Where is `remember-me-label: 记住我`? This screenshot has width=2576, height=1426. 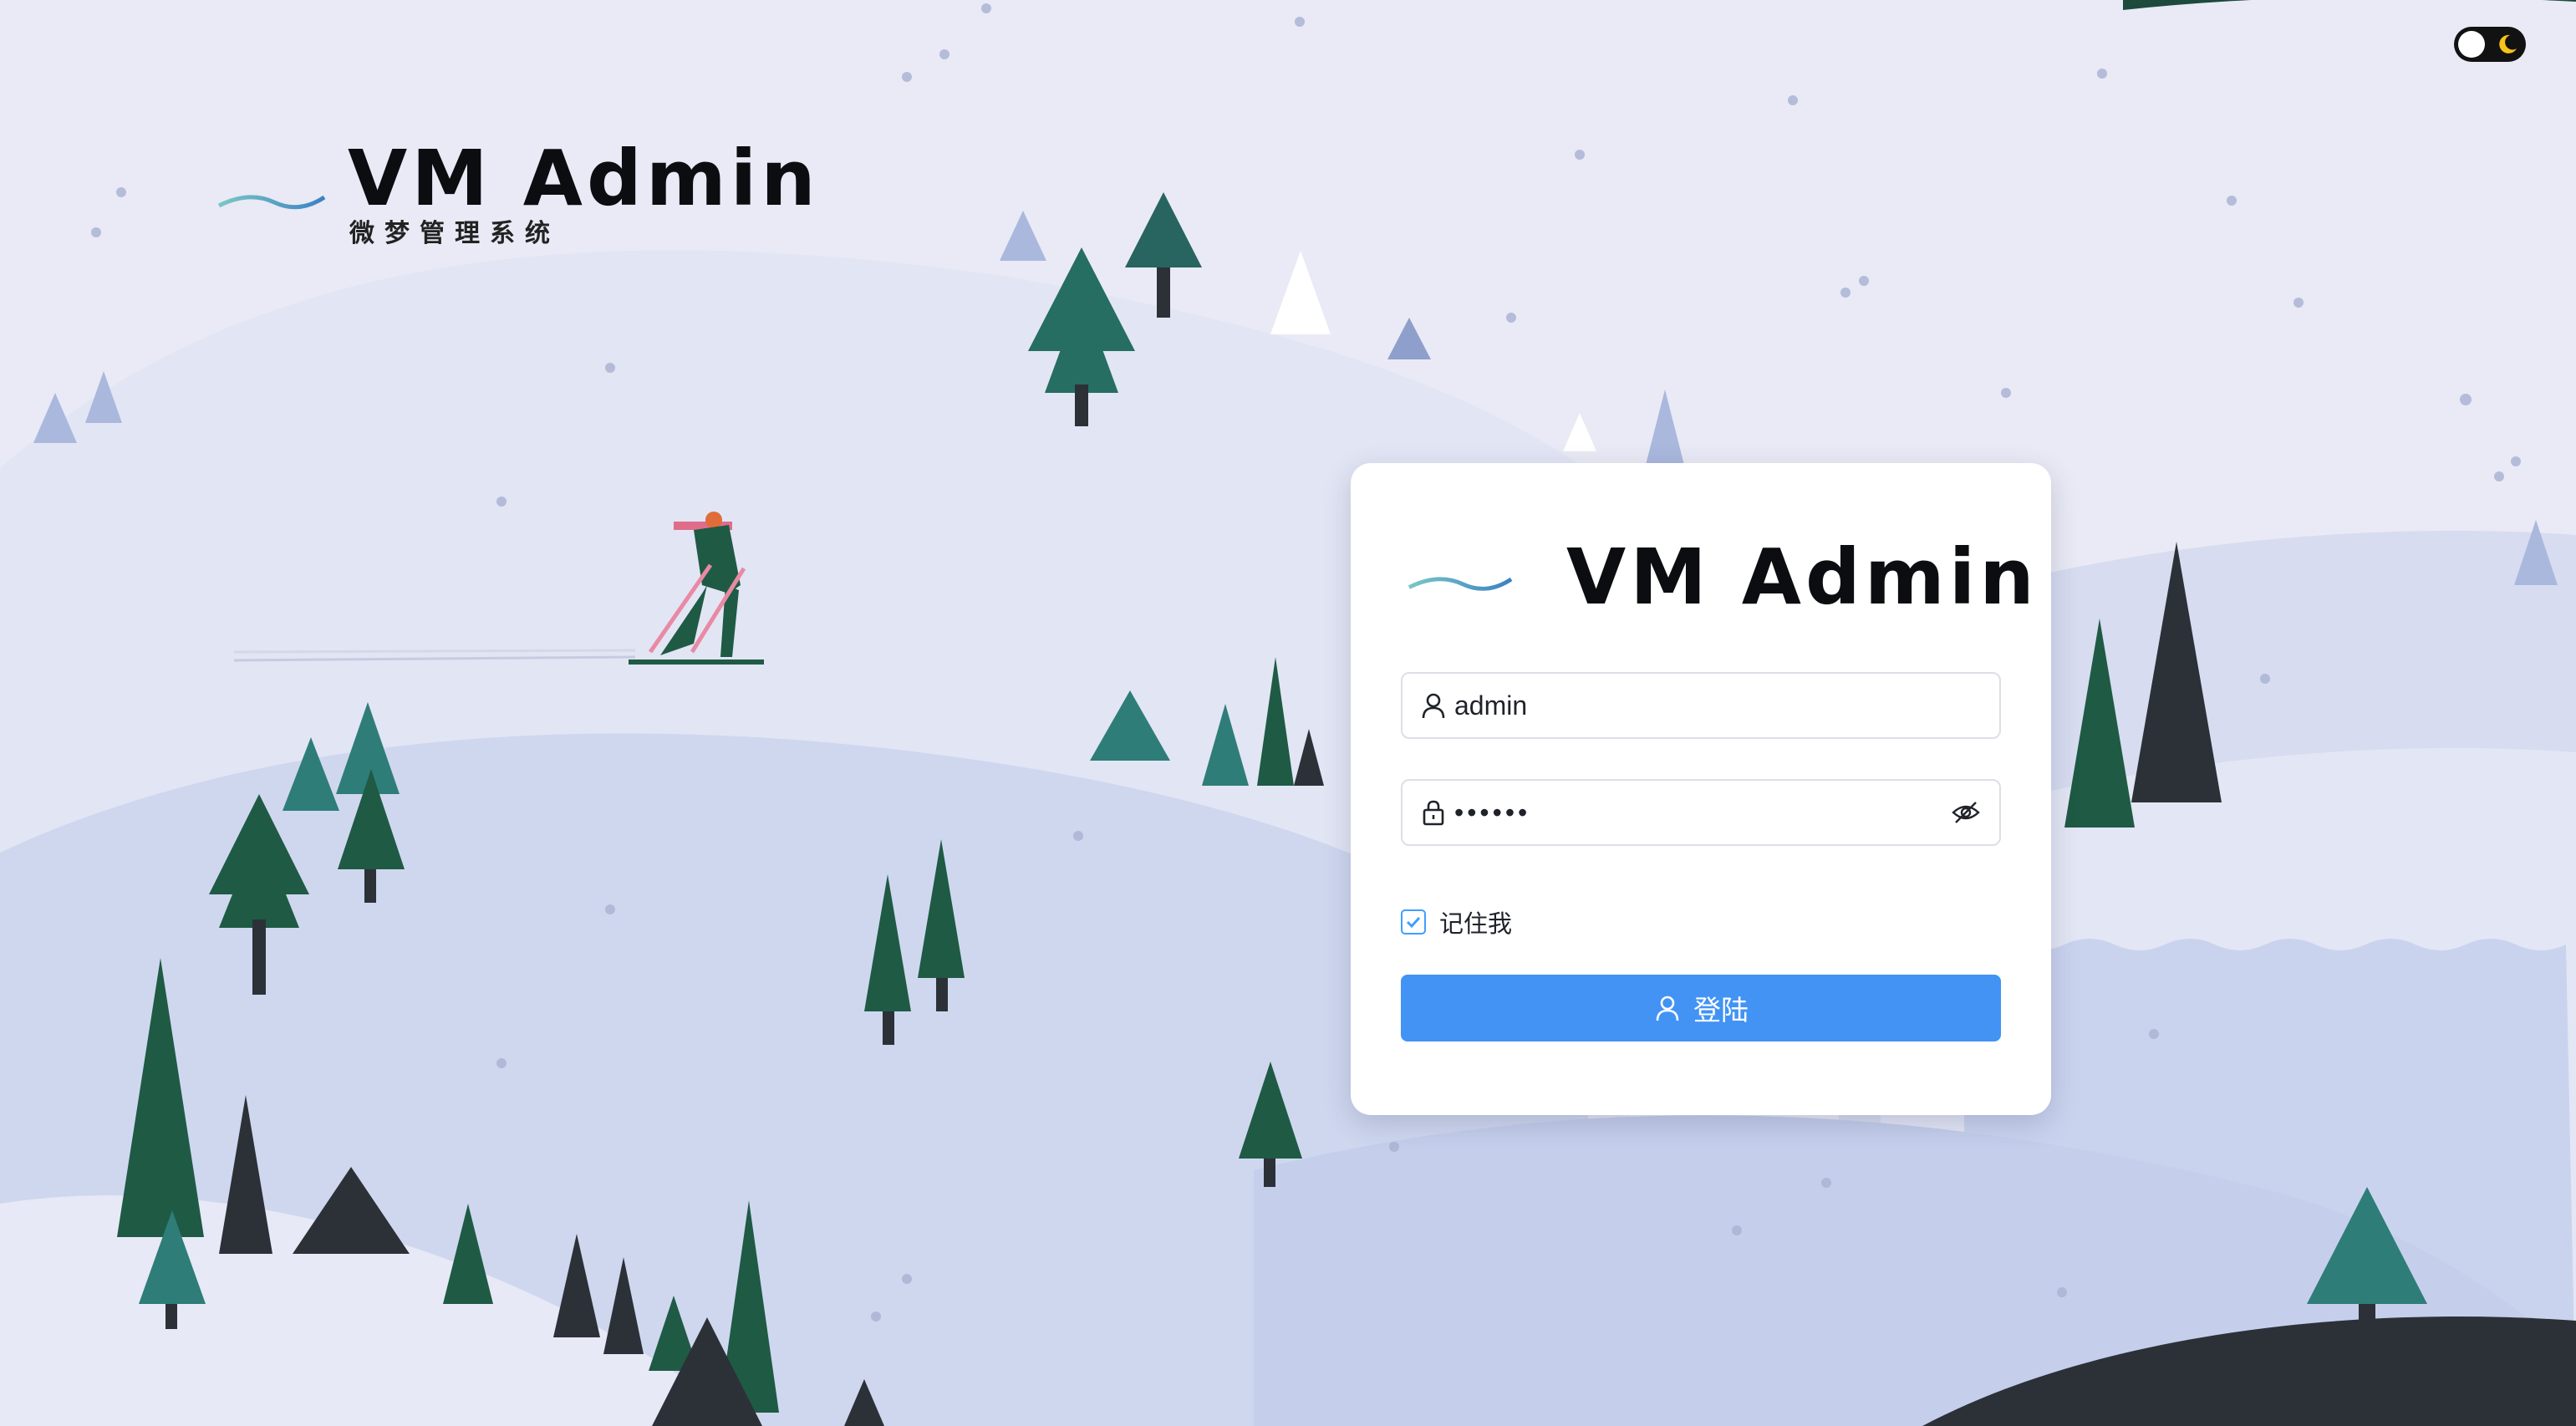 remember-me-label: 记住我 is located at coordinates (1476, 925).